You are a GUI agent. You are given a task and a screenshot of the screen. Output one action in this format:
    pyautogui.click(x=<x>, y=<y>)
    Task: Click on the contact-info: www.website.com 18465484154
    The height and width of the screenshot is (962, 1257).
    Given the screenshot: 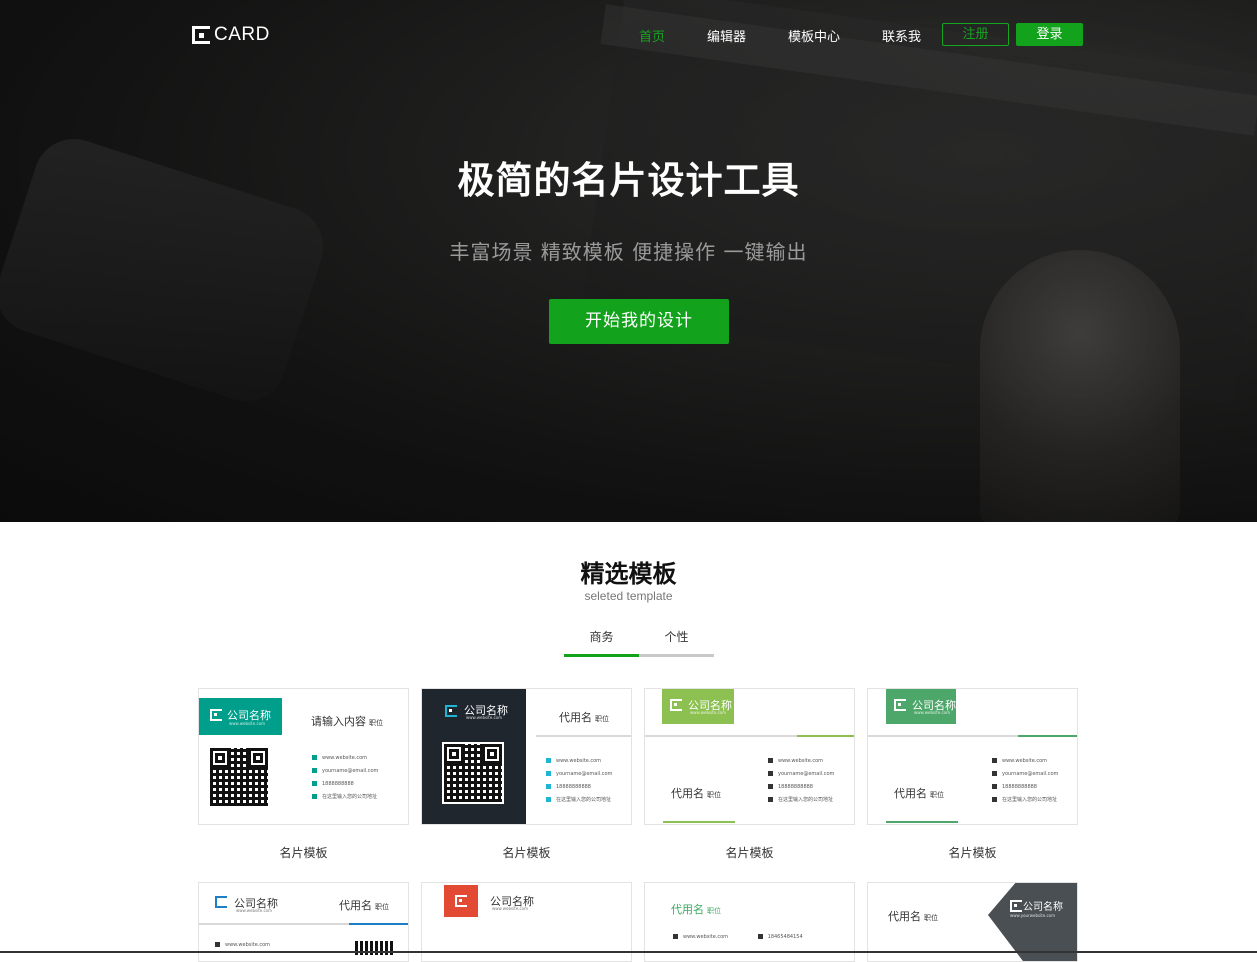 What is the action you would take?
    pyautogui.click(x=738, y=937)
    